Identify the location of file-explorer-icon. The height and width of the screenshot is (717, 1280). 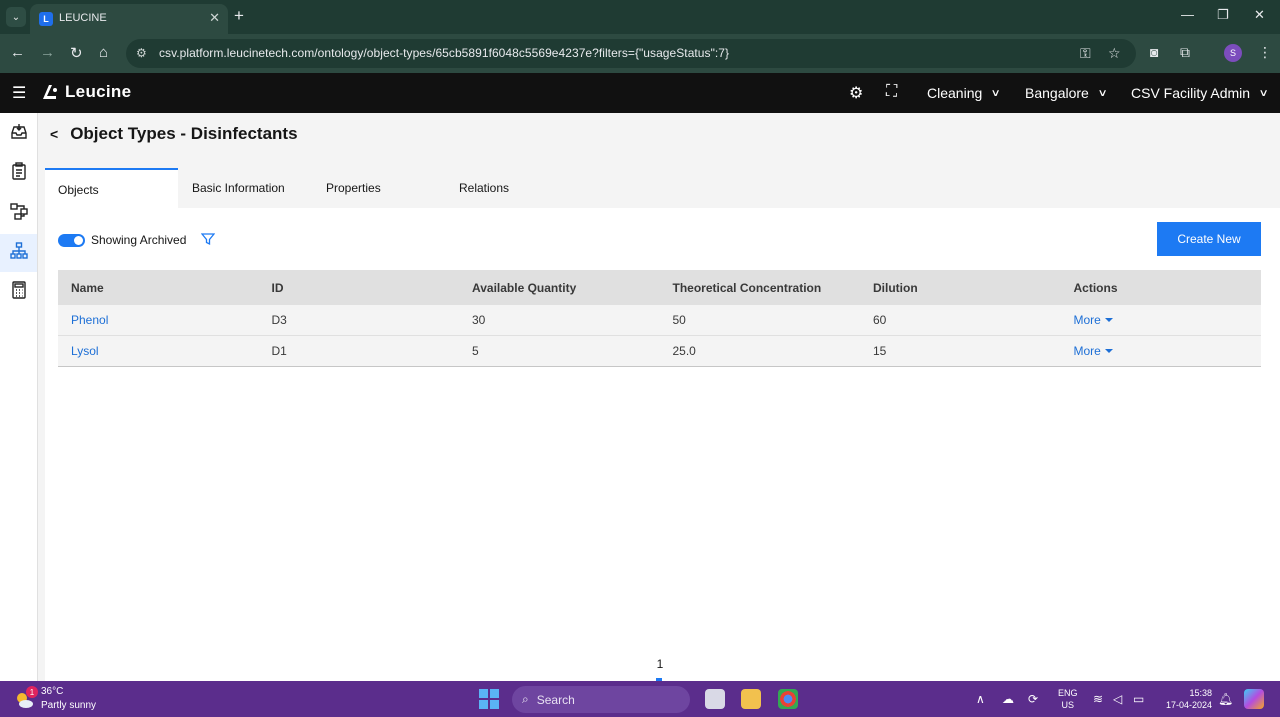
(751, 699).